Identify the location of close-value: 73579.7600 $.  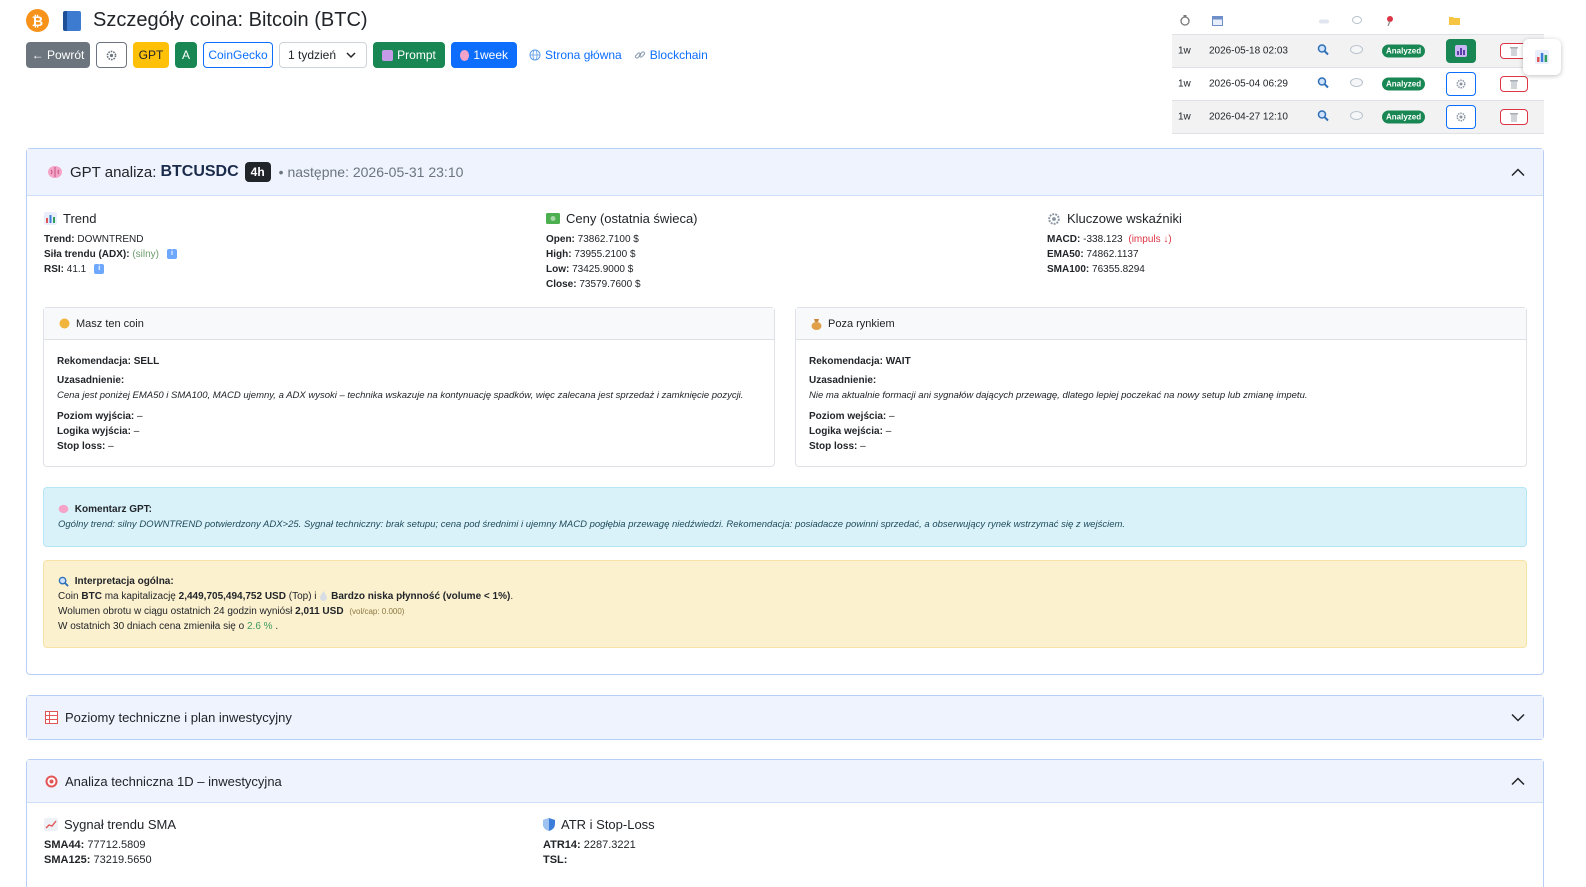
(610, 284).